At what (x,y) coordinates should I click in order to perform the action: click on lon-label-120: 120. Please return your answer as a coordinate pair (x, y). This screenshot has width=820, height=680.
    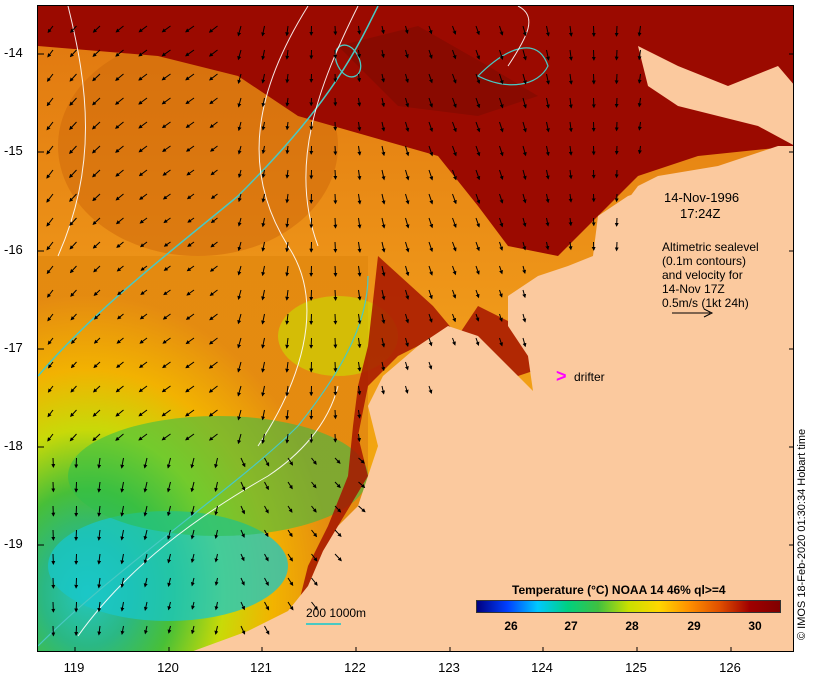
    Looking at the image, I should click on (168, 667).